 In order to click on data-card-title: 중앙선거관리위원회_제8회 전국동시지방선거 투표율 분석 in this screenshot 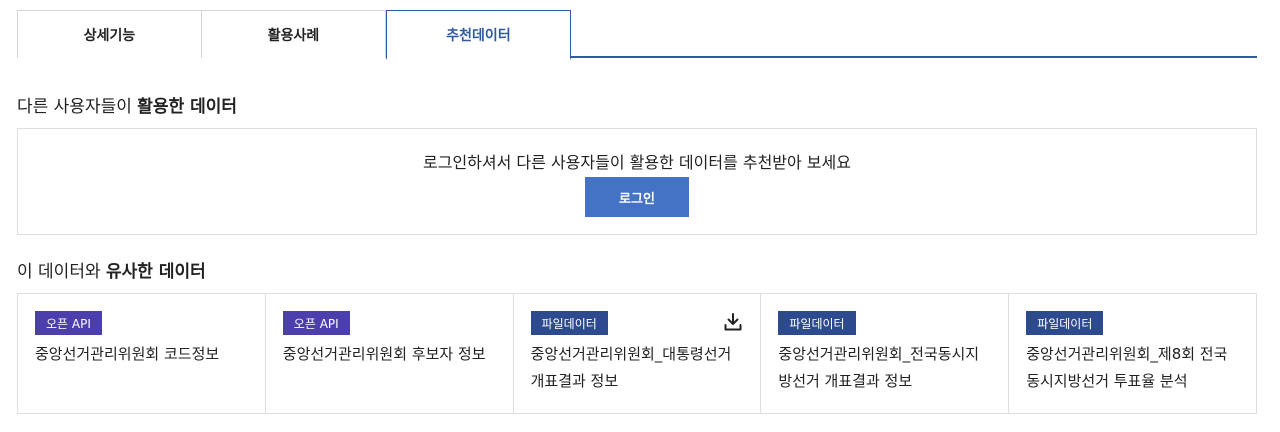, I will do `click(1133, 368)`.